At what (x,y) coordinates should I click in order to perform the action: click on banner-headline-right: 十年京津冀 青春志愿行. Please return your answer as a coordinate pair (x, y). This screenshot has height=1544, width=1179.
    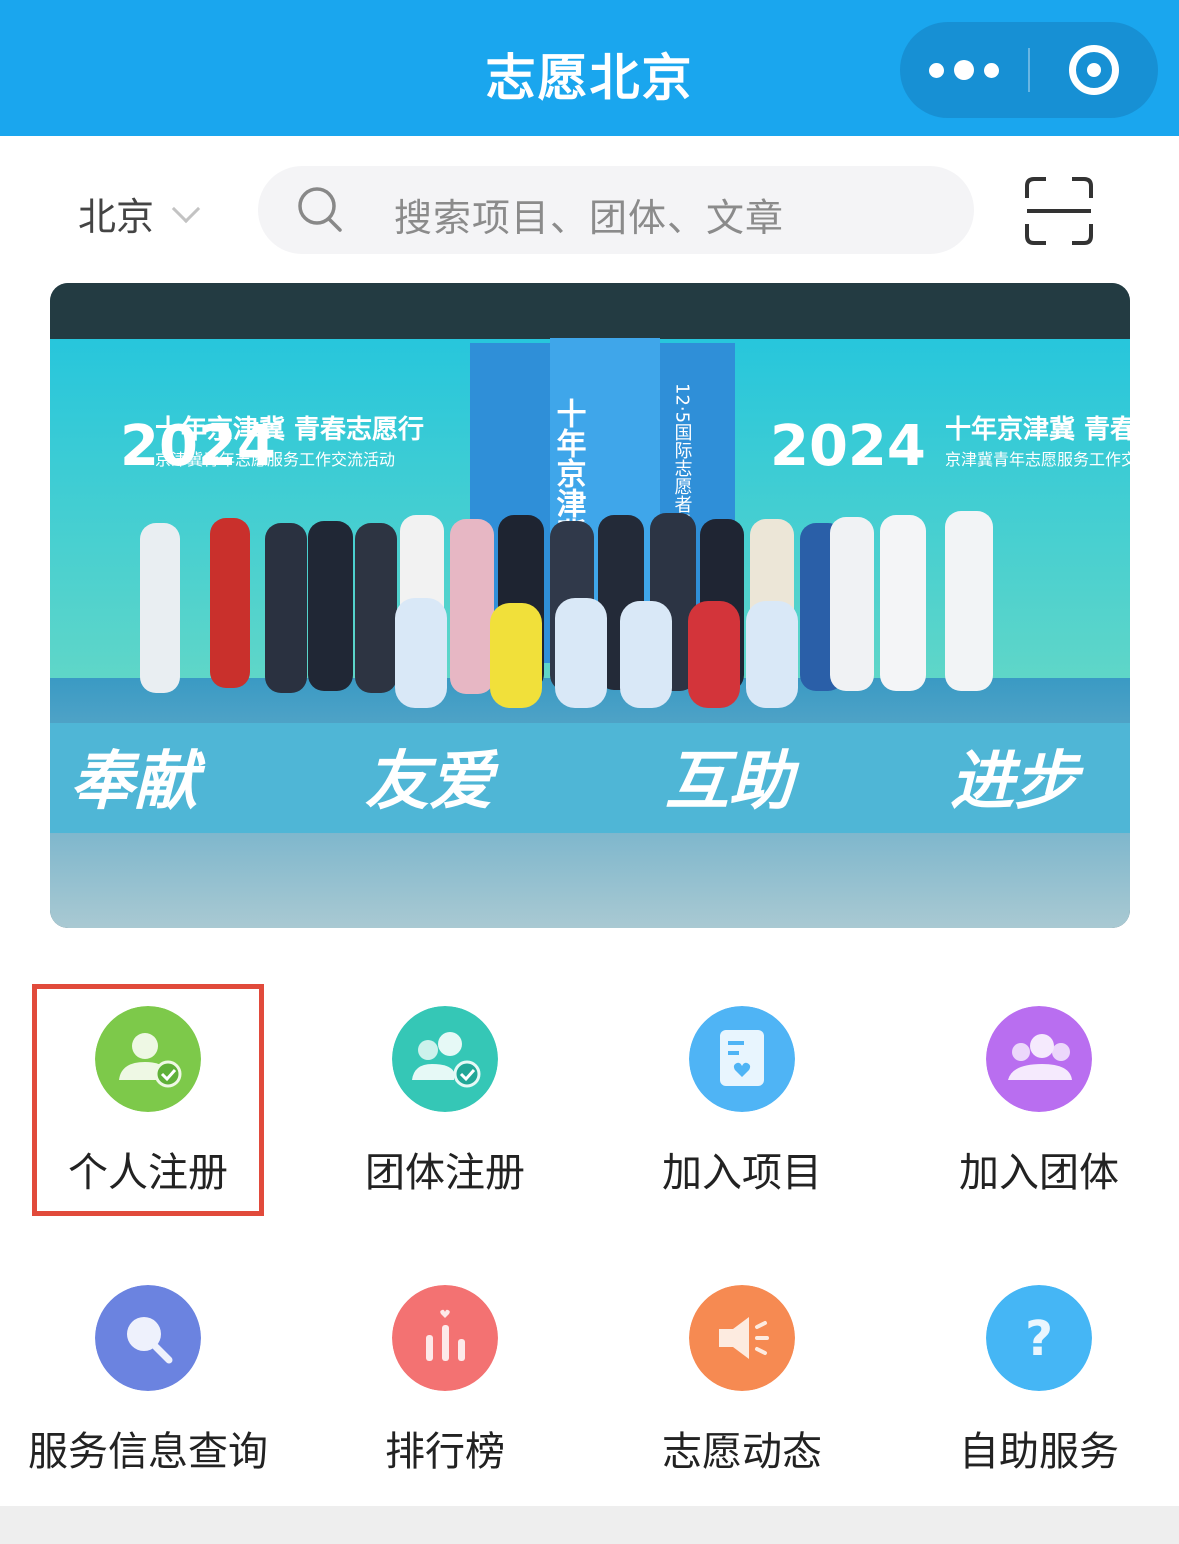
    Looking at the image, I should click on (1037, 429).